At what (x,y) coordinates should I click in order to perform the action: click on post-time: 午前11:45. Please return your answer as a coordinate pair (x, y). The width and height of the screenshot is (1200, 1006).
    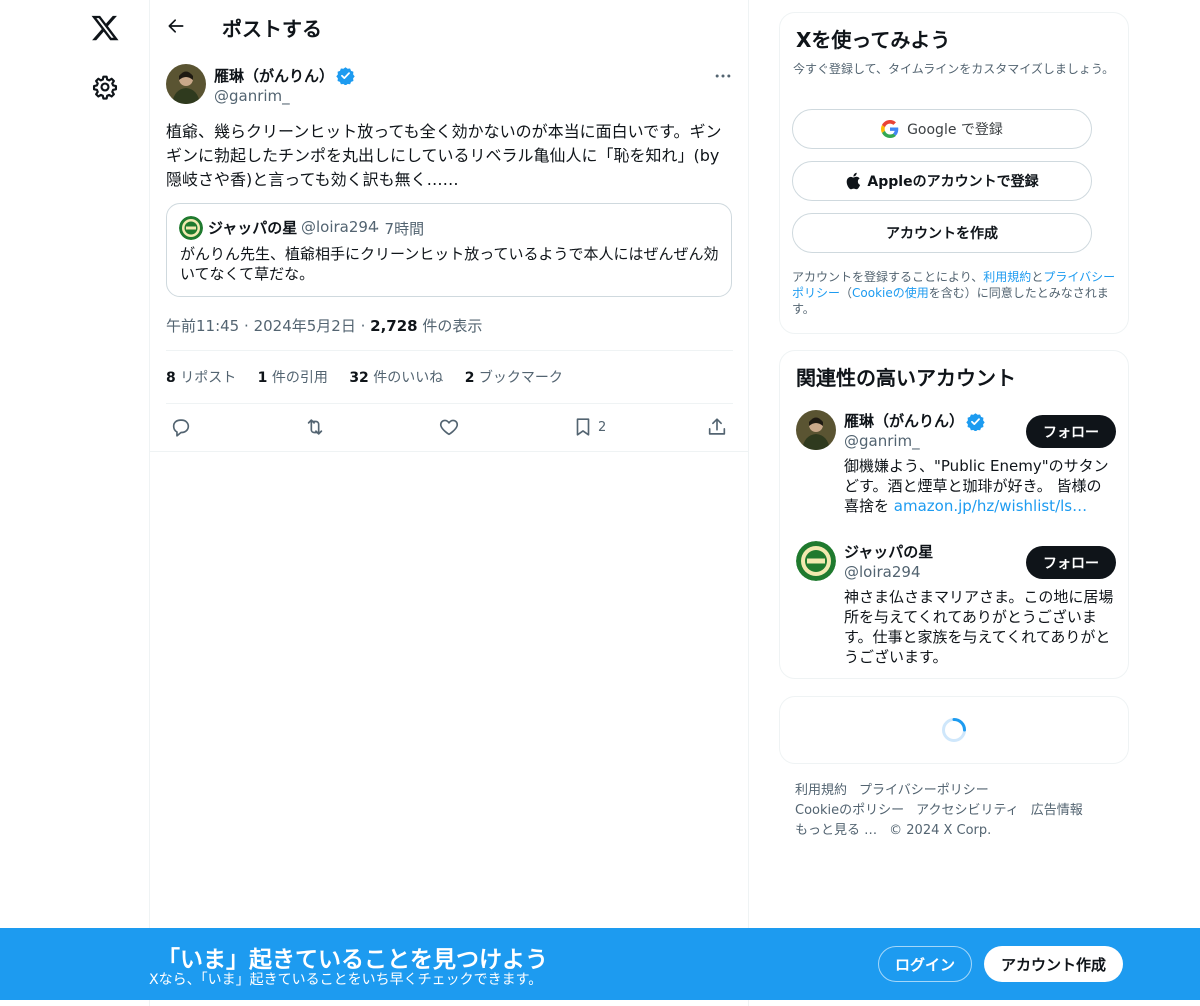
    Looking at the image, I should click on (202, 326).